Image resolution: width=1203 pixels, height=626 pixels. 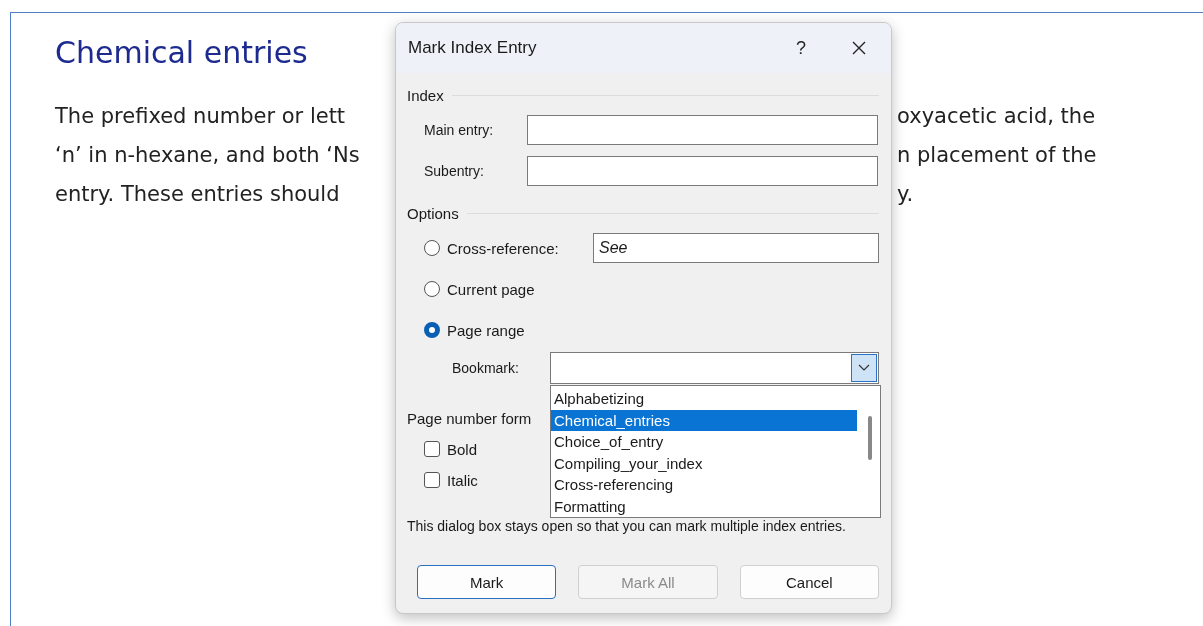 What do you see at coordinates (486, 368) in the screenshot?
I see `field-label: Bookmark:` at bounding box center [486, 368].